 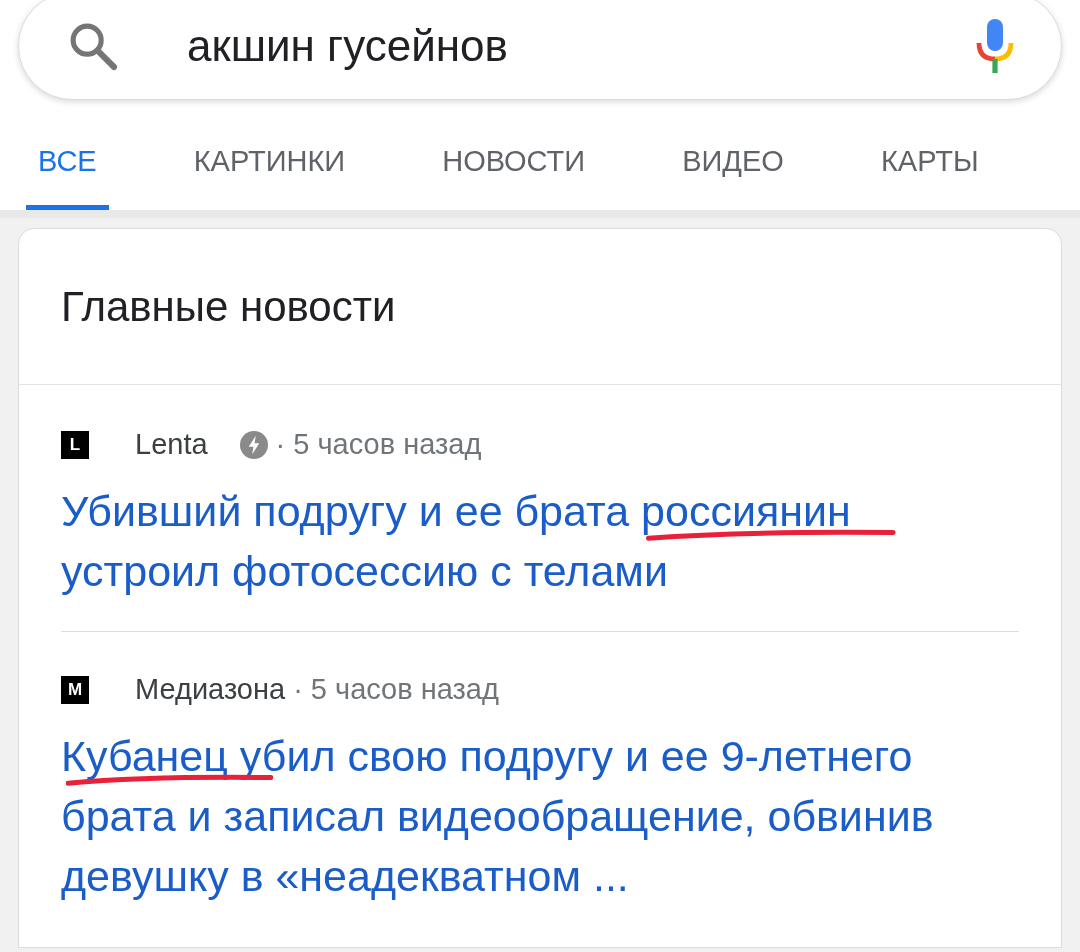 What do you see at coordinates (533, 541) in the screenshot?
I see `headline-link: Убивший подругу и ее брата россиянин устроил фотосессию с телами` at bounding box center [533, 541].